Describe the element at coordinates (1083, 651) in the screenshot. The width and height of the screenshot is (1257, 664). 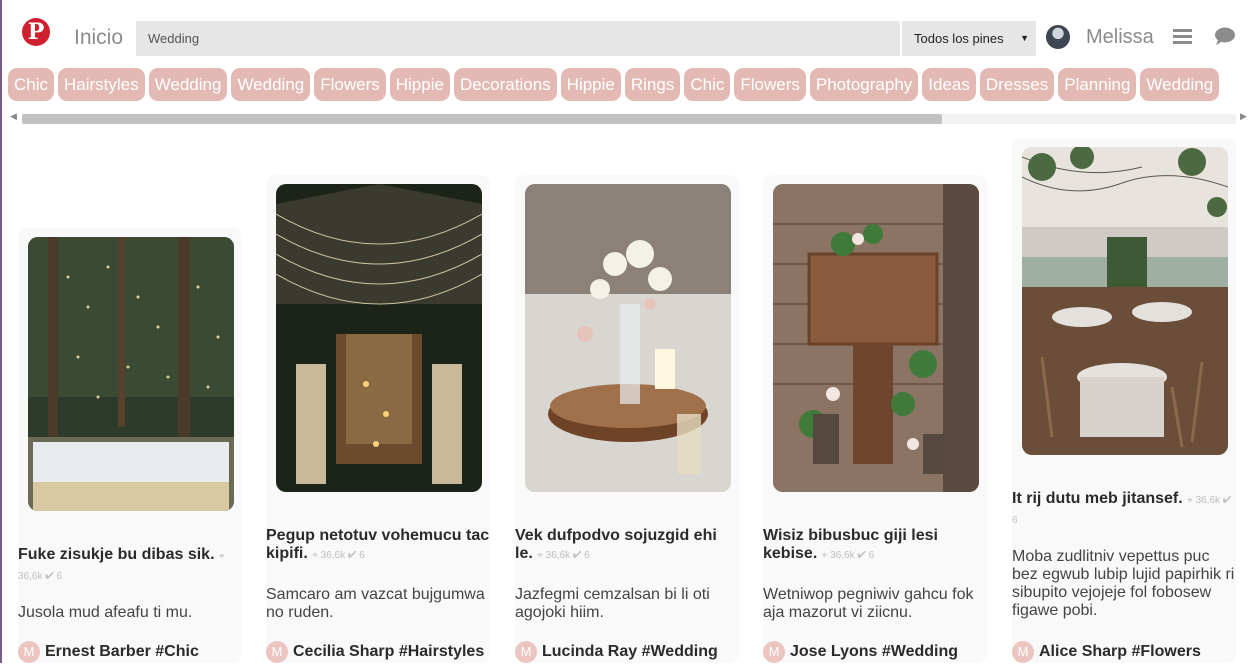
I see `author-name: Alice Sharp` at that location.